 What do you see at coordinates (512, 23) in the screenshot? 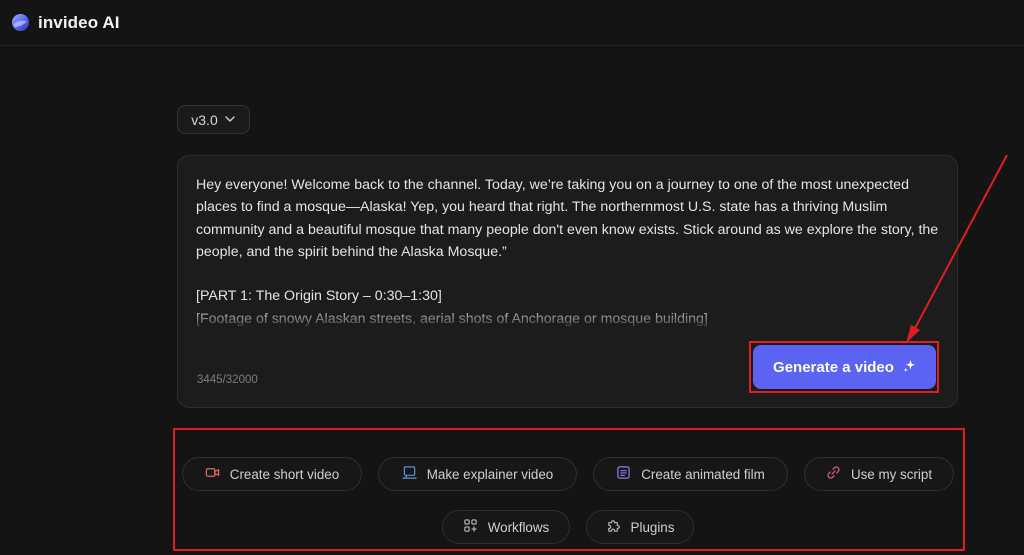
I see `top-bar: invideo AI` at bounding box center [512, 23].